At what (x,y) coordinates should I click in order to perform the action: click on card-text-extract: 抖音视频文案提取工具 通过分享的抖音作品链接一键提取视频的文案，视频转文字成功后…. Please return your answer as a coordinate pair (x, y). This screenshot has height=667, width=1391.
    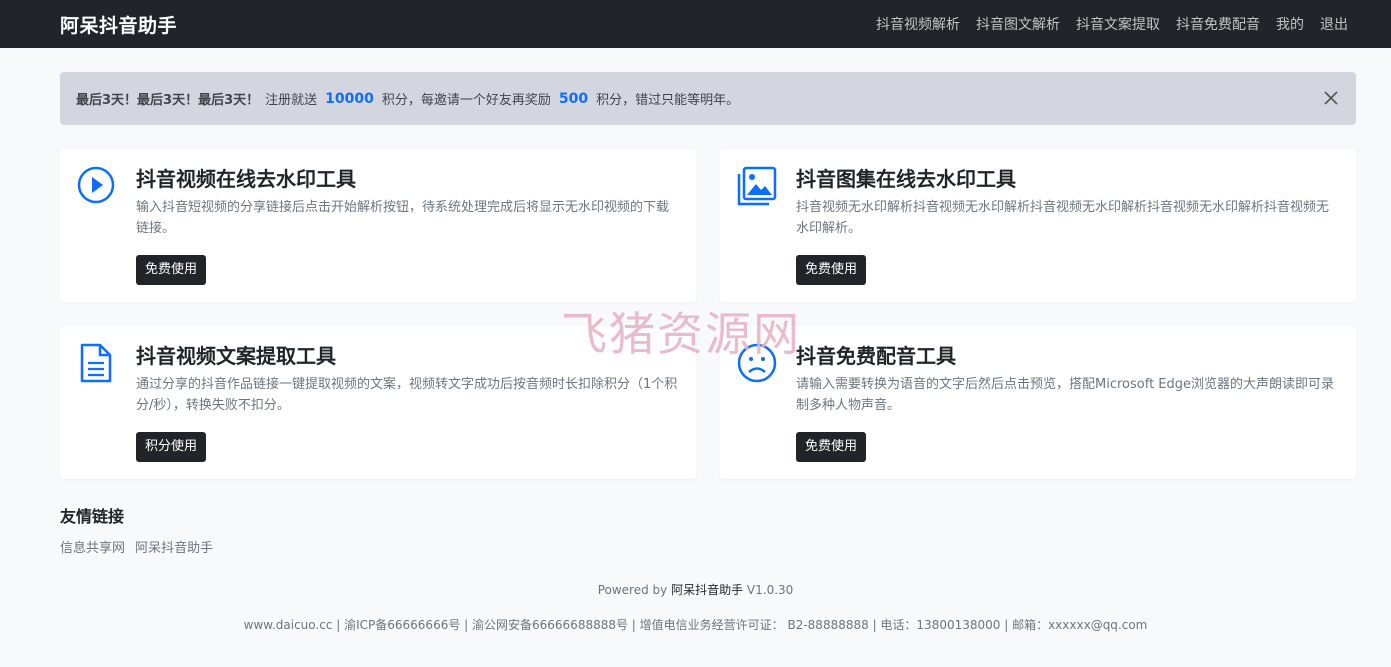
    Looking at the image, I should click on (378, 402).